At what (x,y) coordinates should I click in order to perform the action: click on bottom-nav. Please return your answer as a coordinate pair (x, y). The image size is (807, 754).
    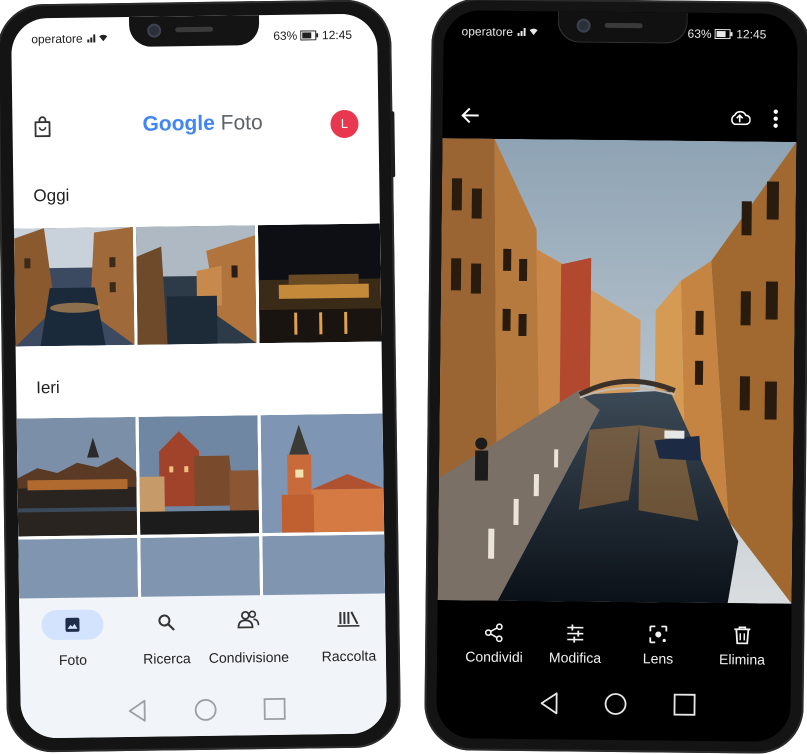
    Looking at the image, I should click on (202, 640).